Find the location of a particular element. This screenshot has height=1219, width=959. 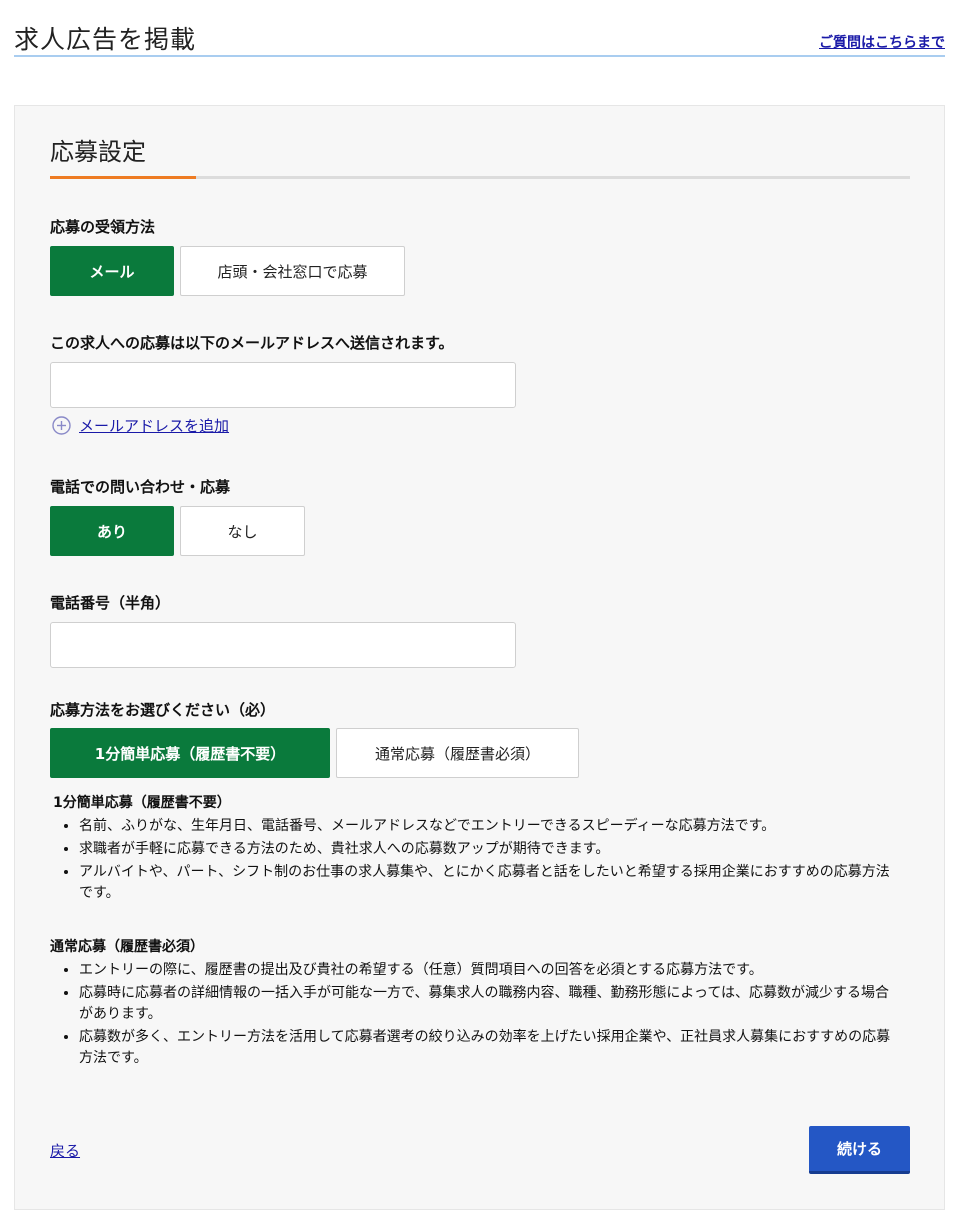

back-link: 戻る is located at coordinates (65, 1150).